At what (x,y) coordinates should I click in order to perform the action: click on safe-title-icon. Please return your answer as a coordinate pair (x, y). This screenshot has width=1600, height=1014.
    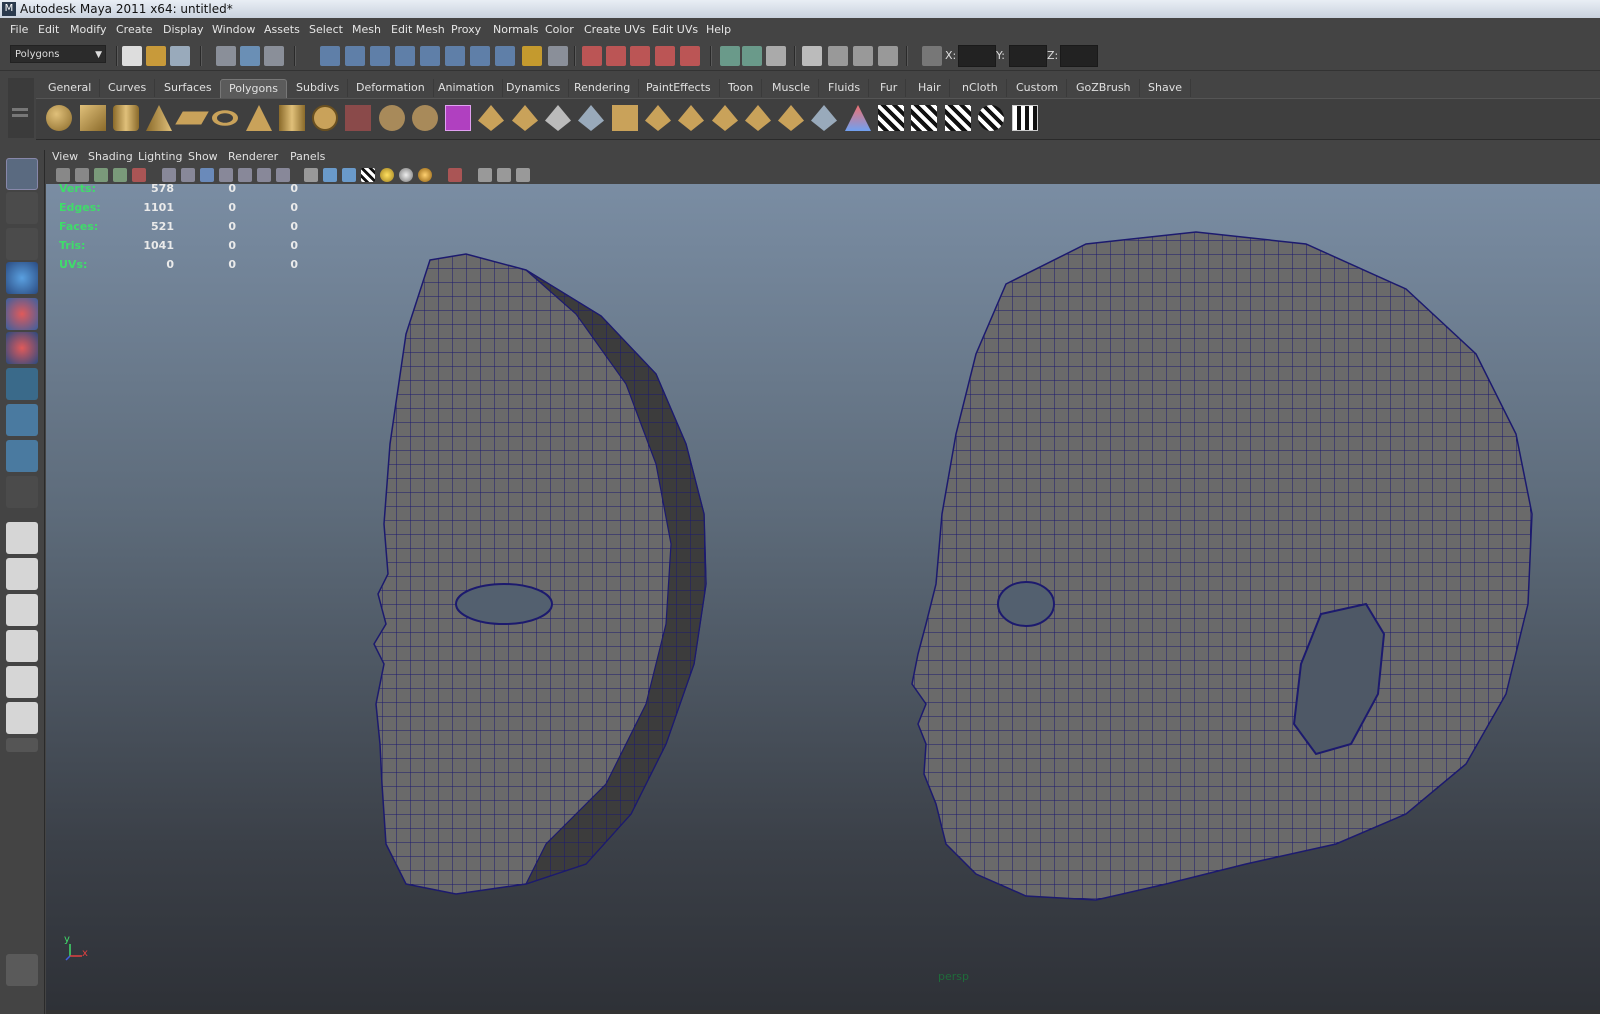
    Looking at the image, I should click on (283, 175).